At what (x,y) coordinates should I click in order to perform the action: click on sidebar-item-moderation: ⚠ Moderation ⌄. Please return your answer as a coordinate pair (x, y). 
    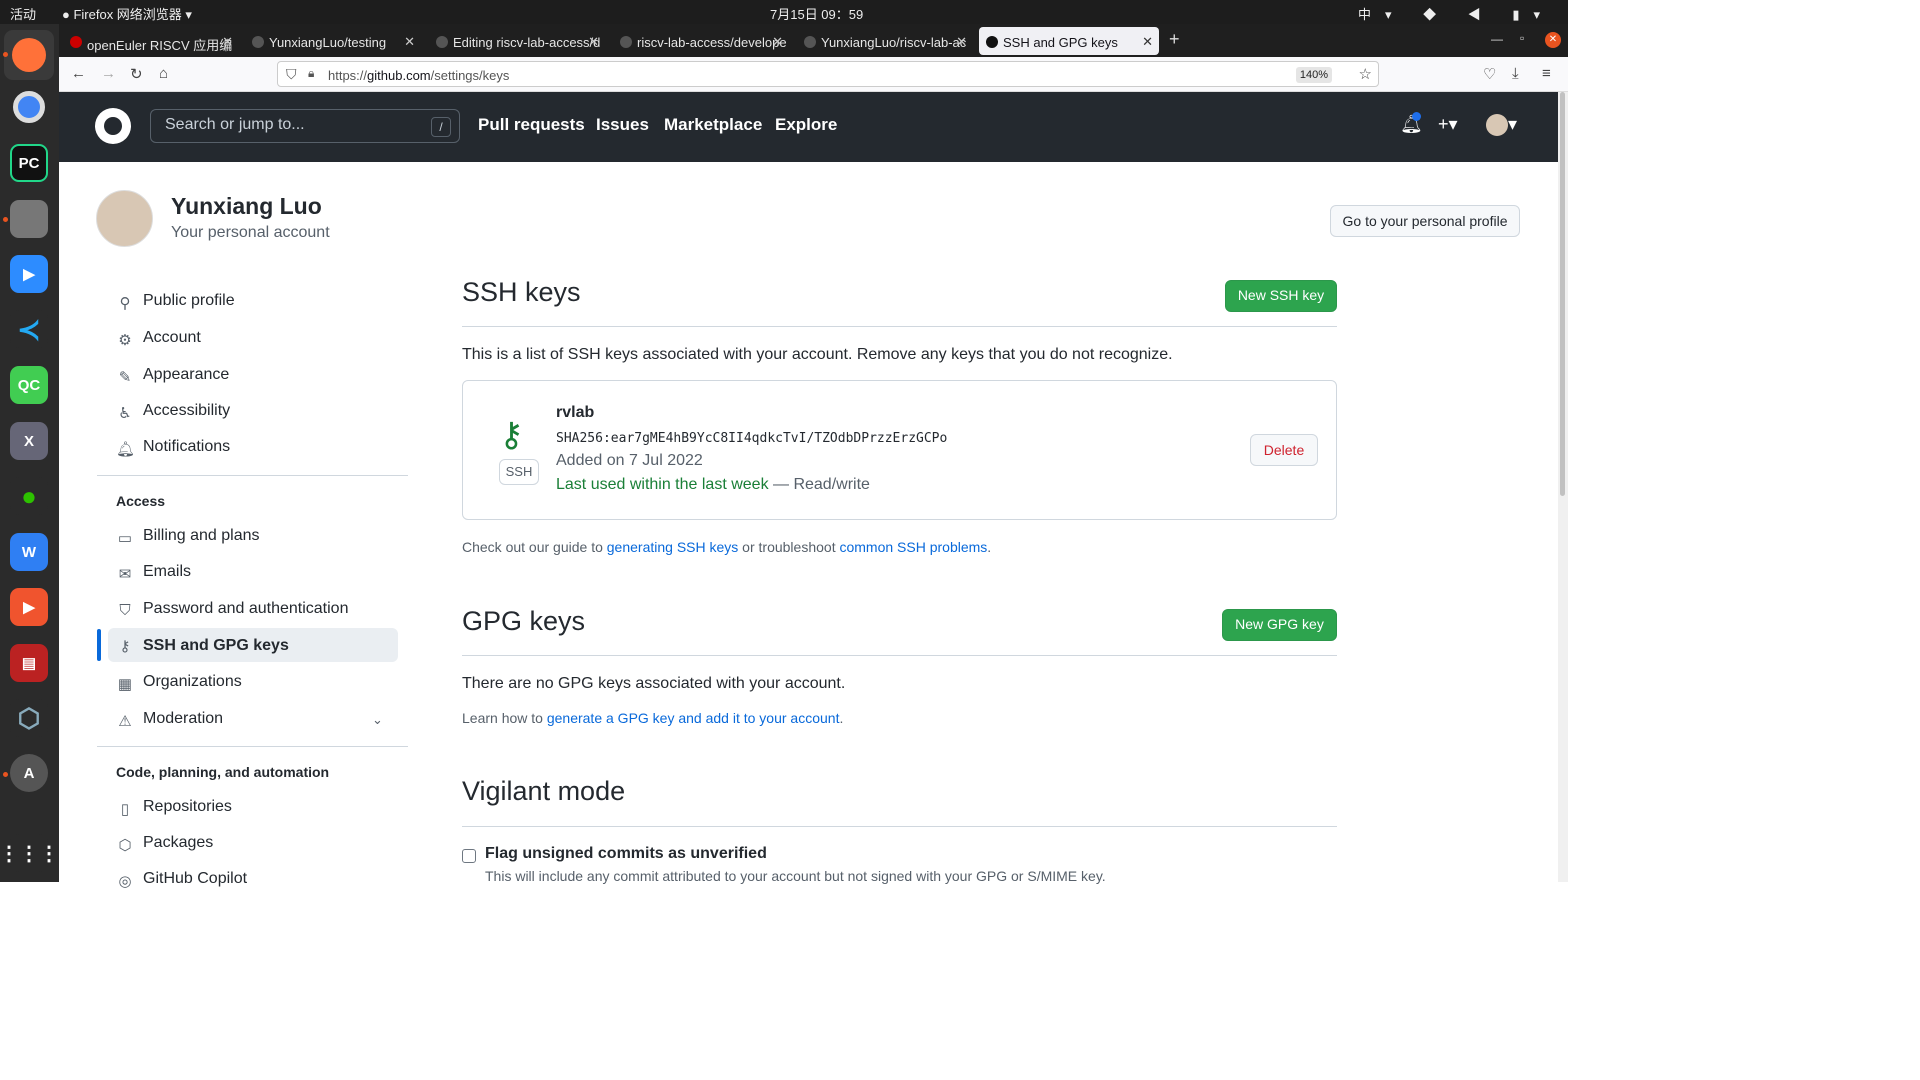
    Looking at the image, I should click on (257, 727).